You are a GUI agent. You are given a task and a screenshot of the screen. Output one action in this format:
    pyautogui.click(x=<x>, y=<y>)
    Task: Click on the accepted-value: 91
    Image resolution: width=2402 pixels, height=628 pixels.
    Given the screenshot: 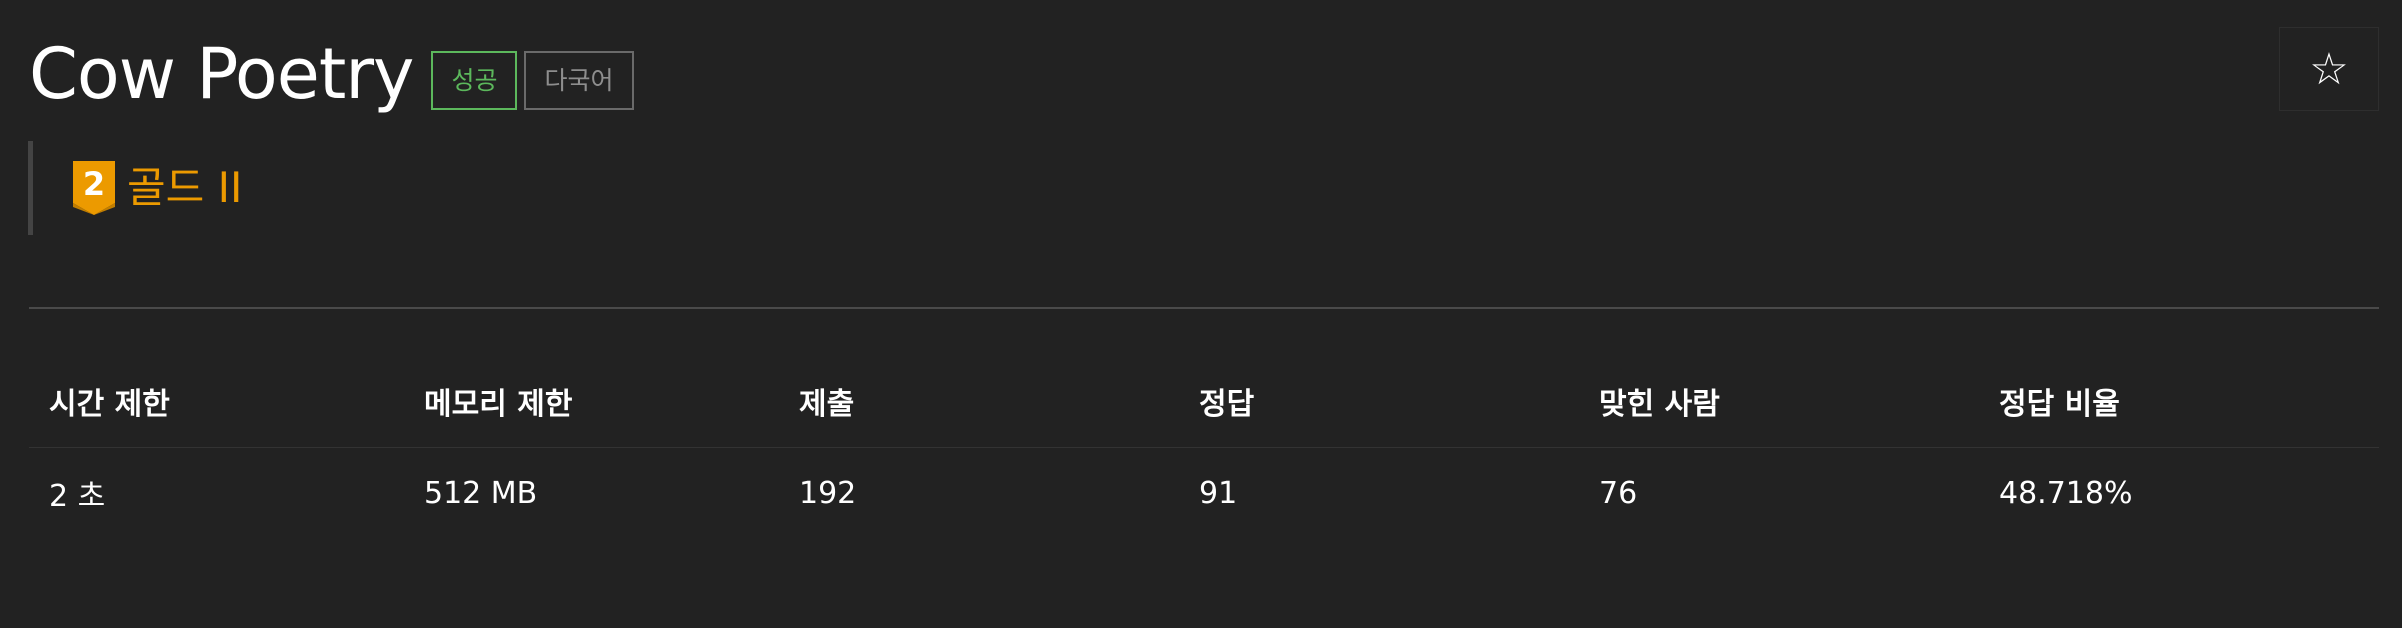 What is the action you would take?
    pyautogui.click(x=1218, y=493)
    